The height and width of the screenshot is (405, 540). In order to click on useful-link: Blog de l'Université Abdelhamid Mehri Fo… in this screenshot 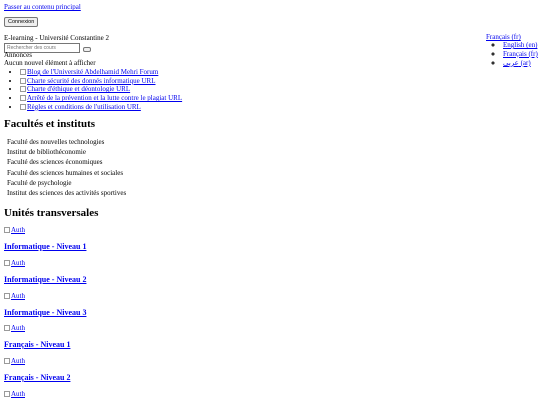, I will do `click(89, 72)`.